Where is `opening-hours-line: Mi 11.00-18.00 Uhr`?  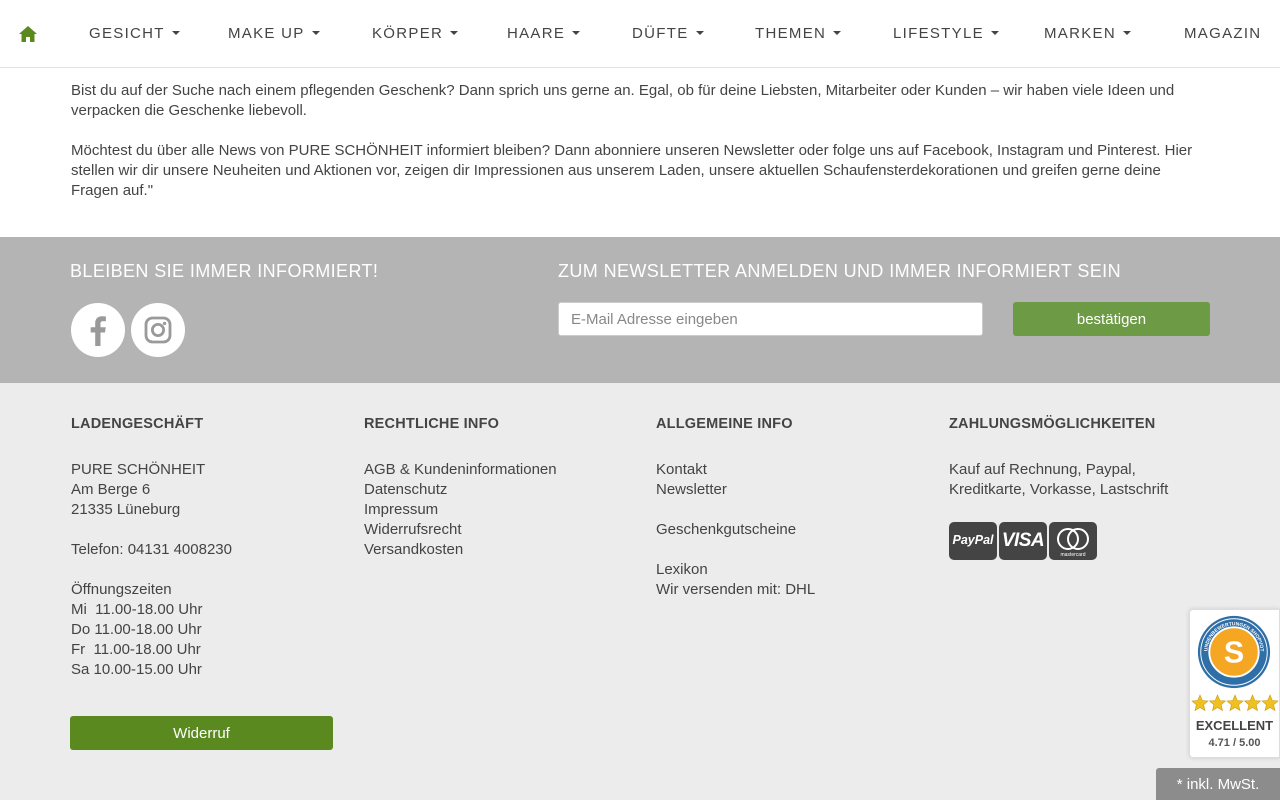
opening-hours-line: Mi 11.00-18.00 Uhr is located at coordinates (137, 609).